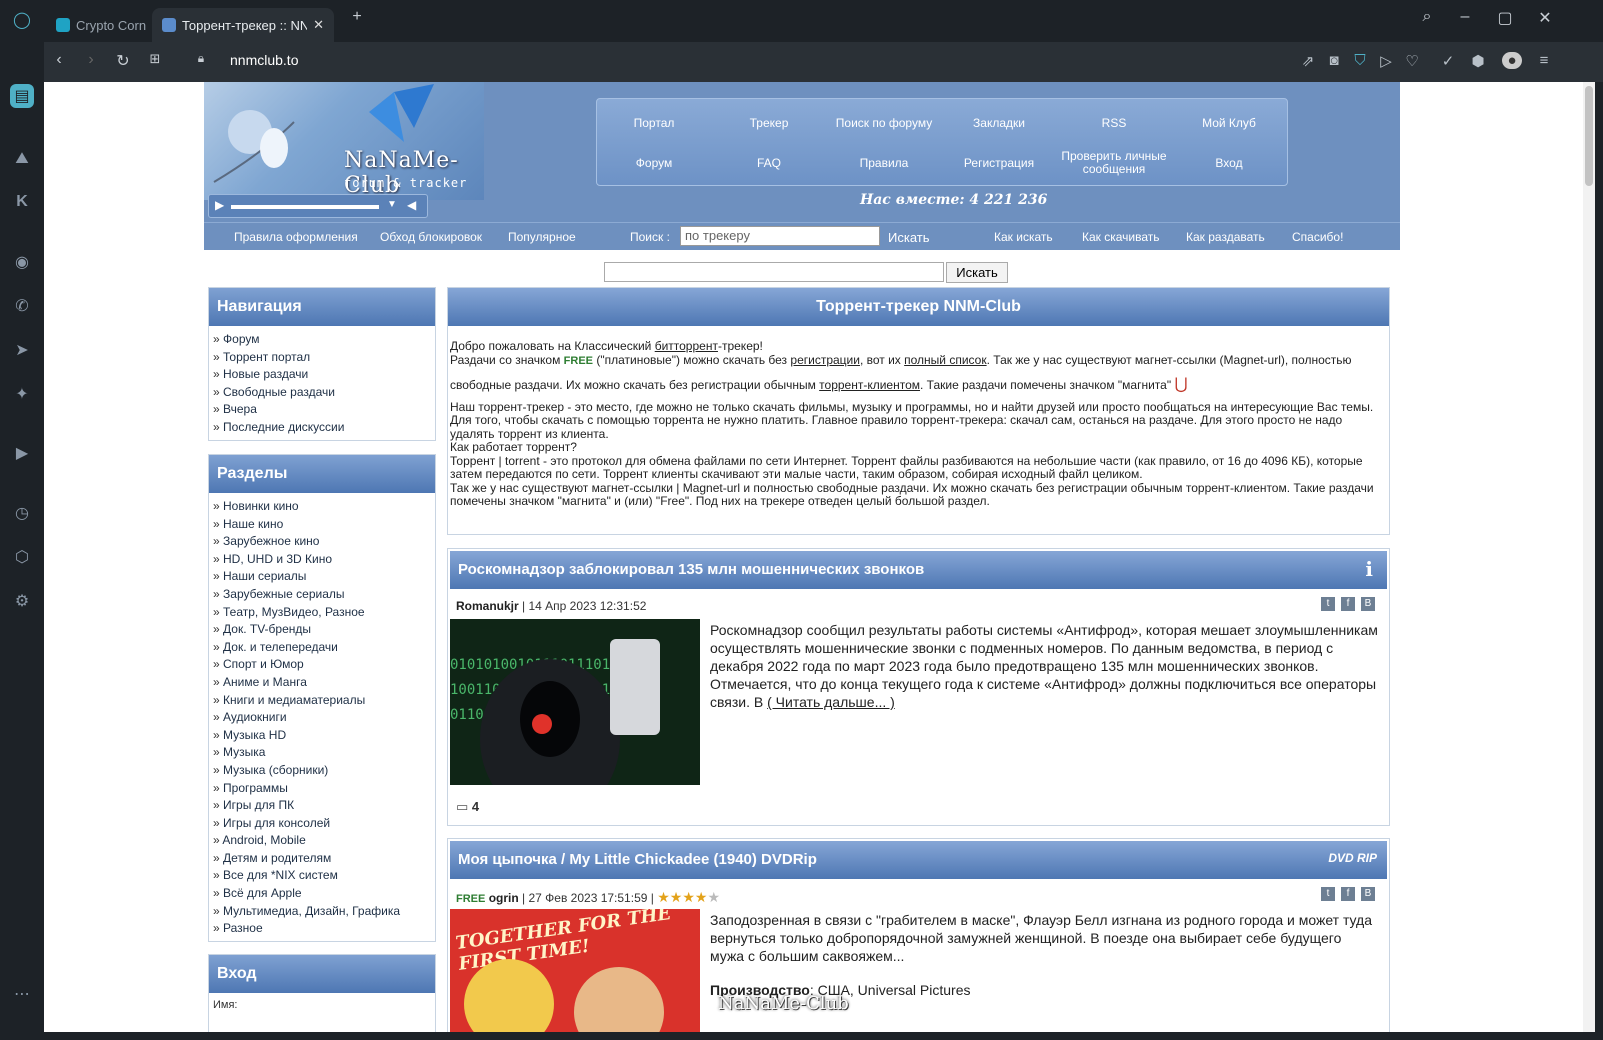 Image resolution: width=1603 pixels, height=1040 pixels. I want to click on global-search-input, so click(774, 272).